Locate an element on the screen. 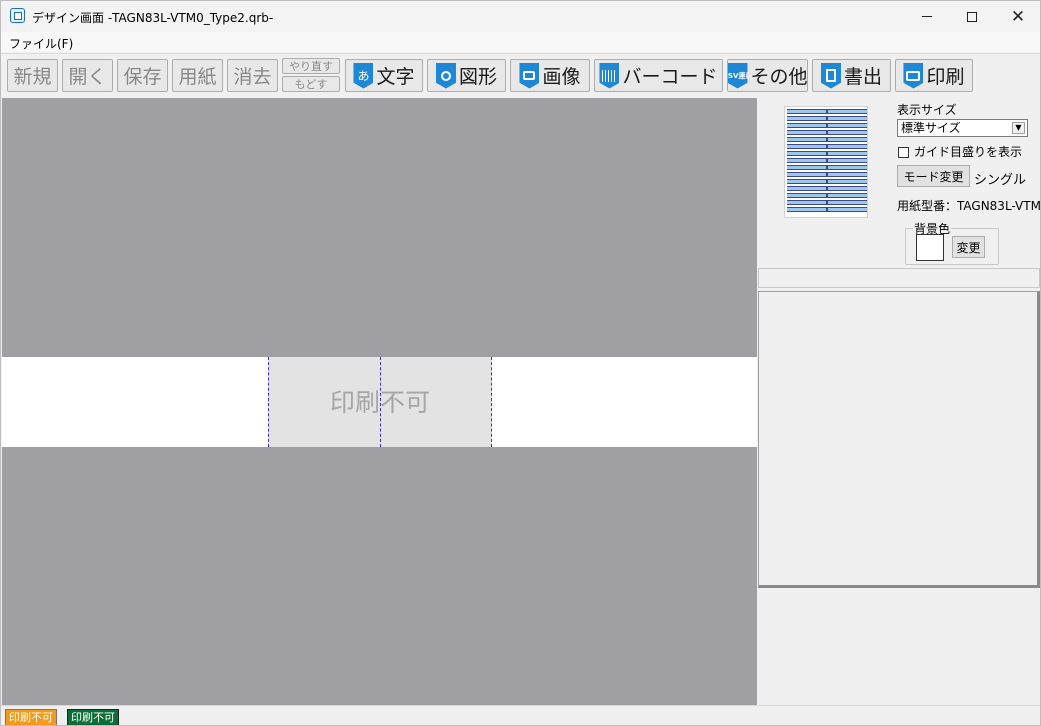 This screenshot has height=726, width=1041. undo-button-label: もどす is located at coordinates (311, 84).